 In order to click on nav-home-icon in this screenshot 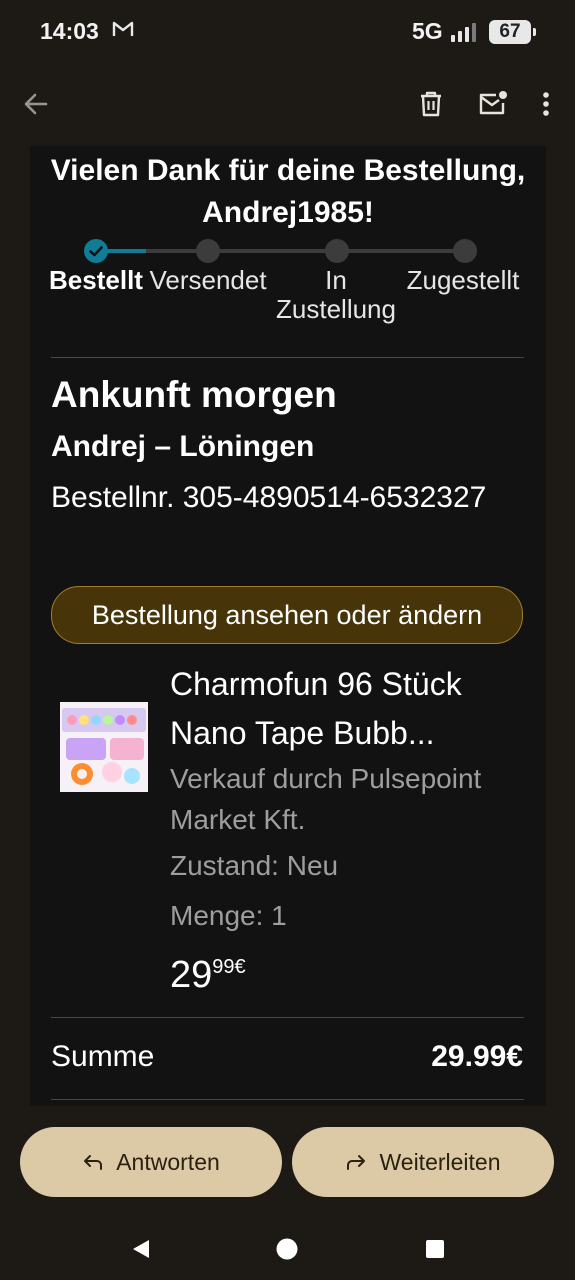, I will do `click(287, 1249)`.